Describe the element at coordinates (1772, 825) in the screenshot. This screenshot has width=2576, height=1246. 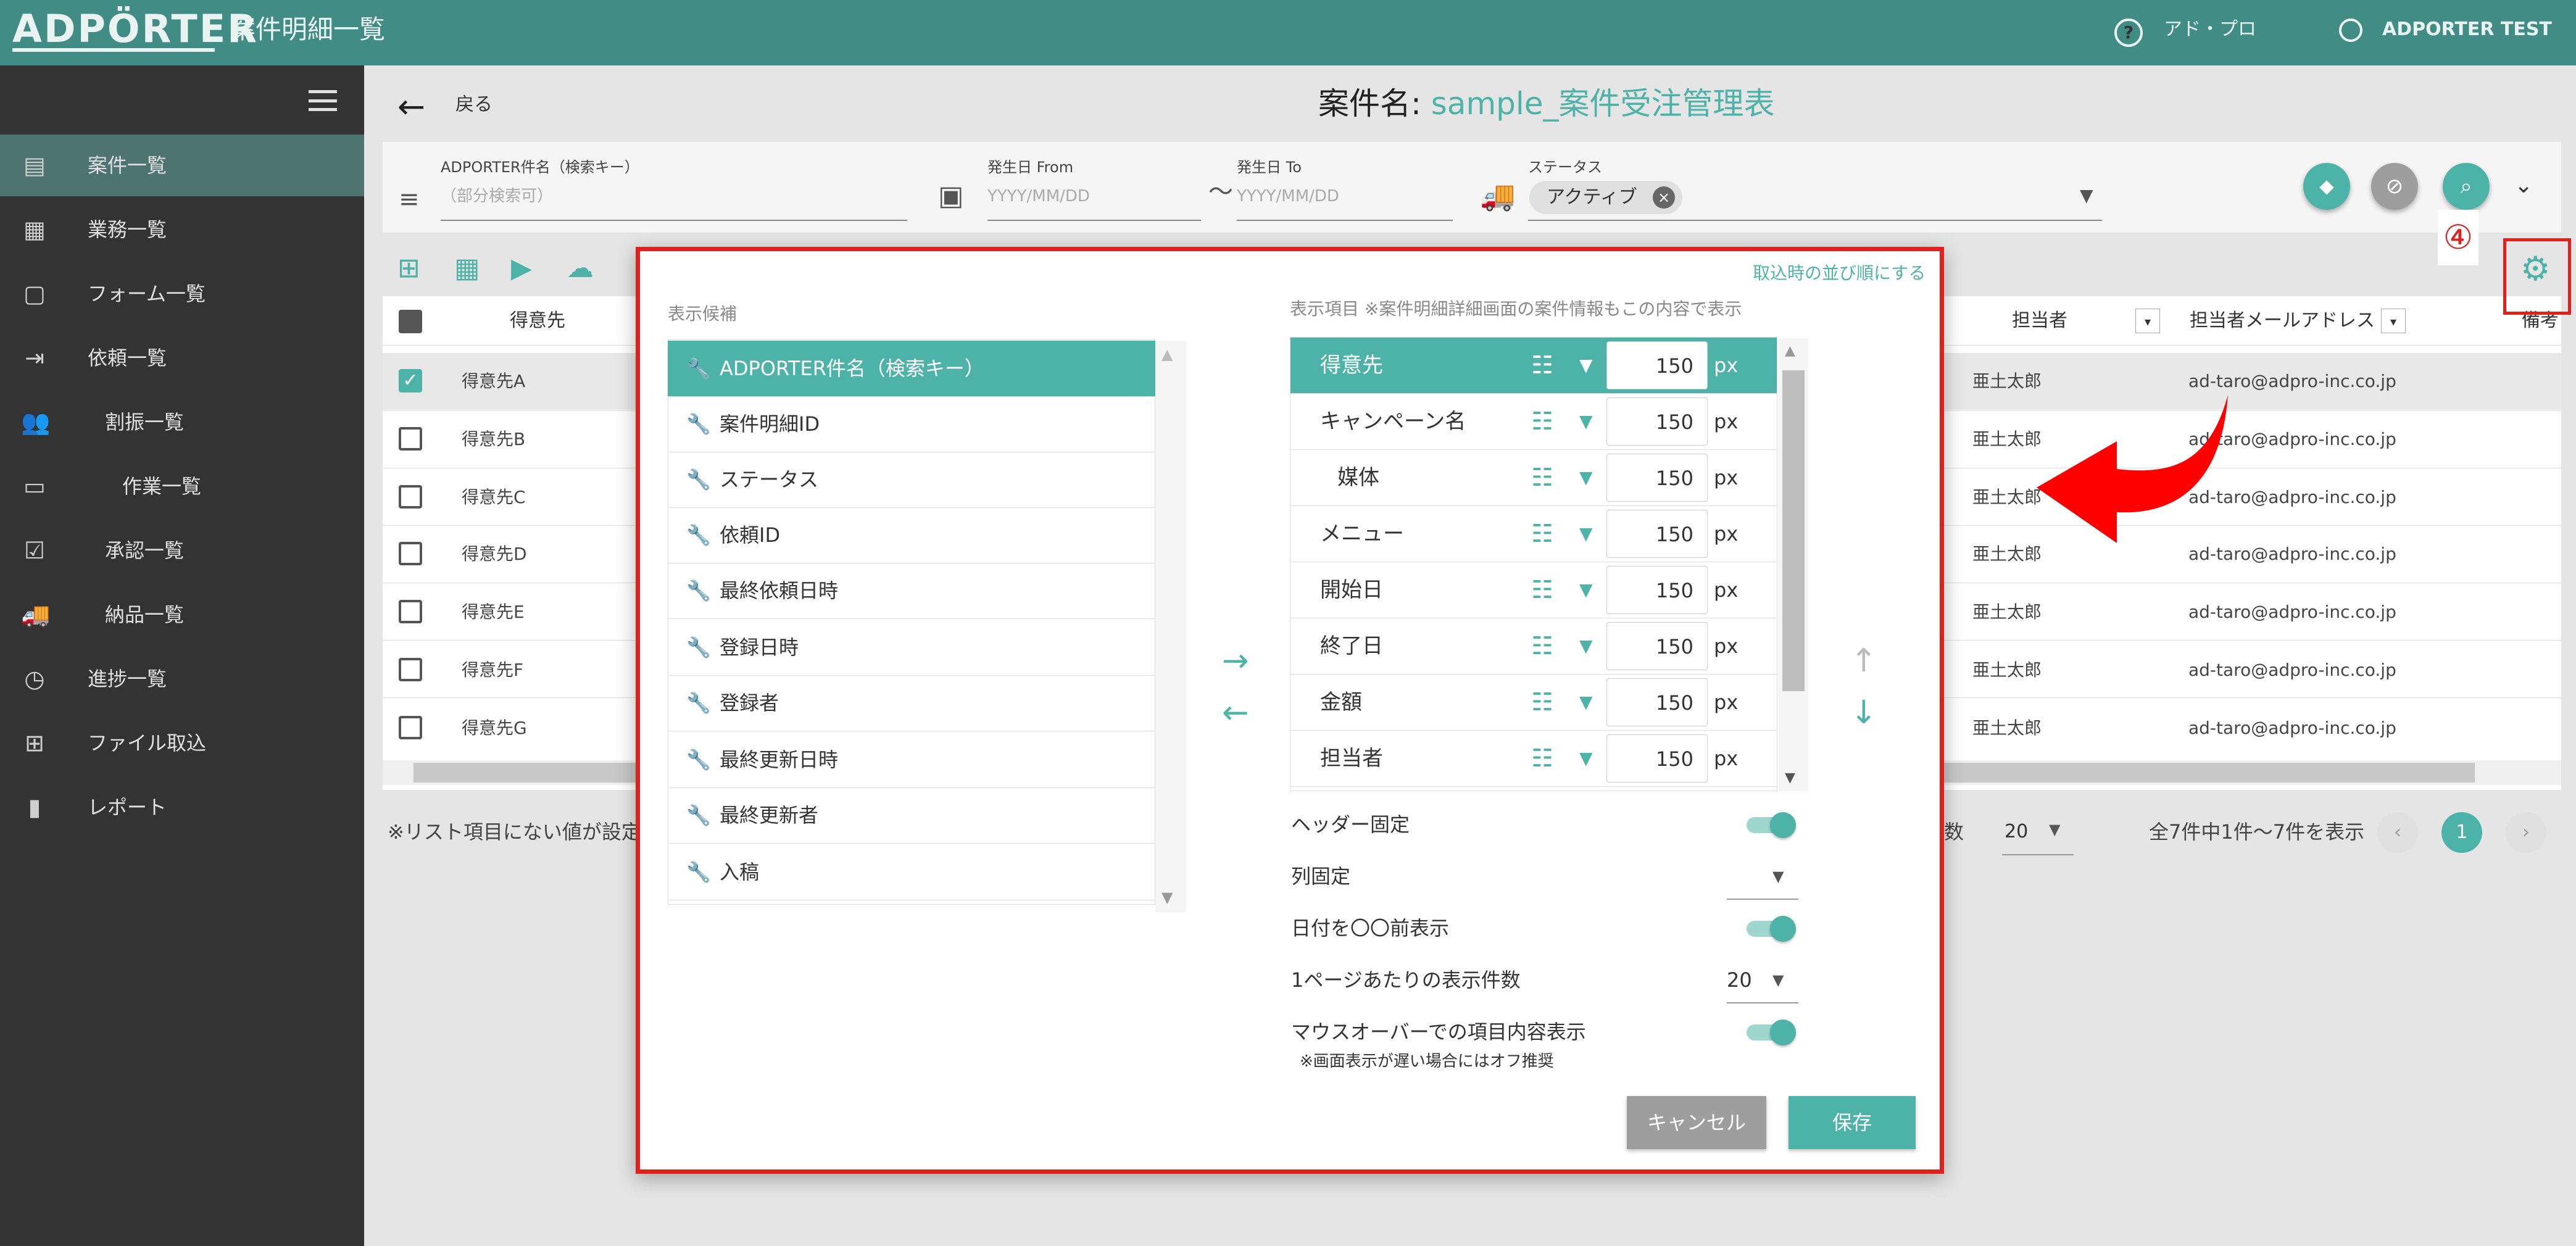
I see `header-fixed-toggle` at that location.